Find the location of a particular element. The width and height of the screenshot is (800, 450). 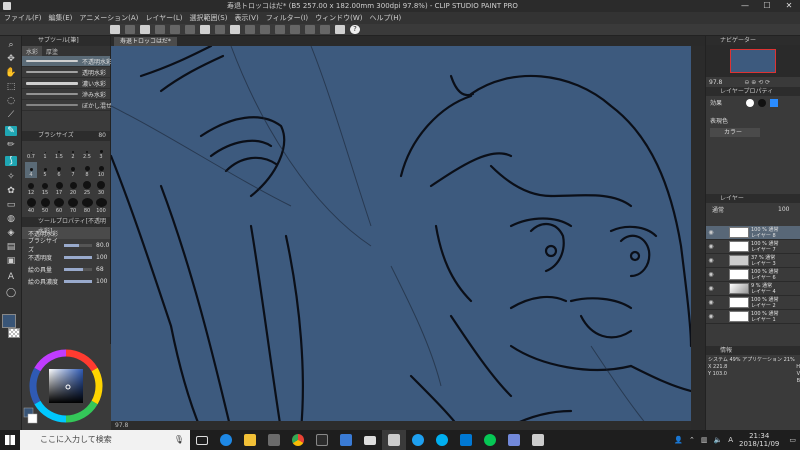

brush-size-slider is located at coordinates (78, 245).